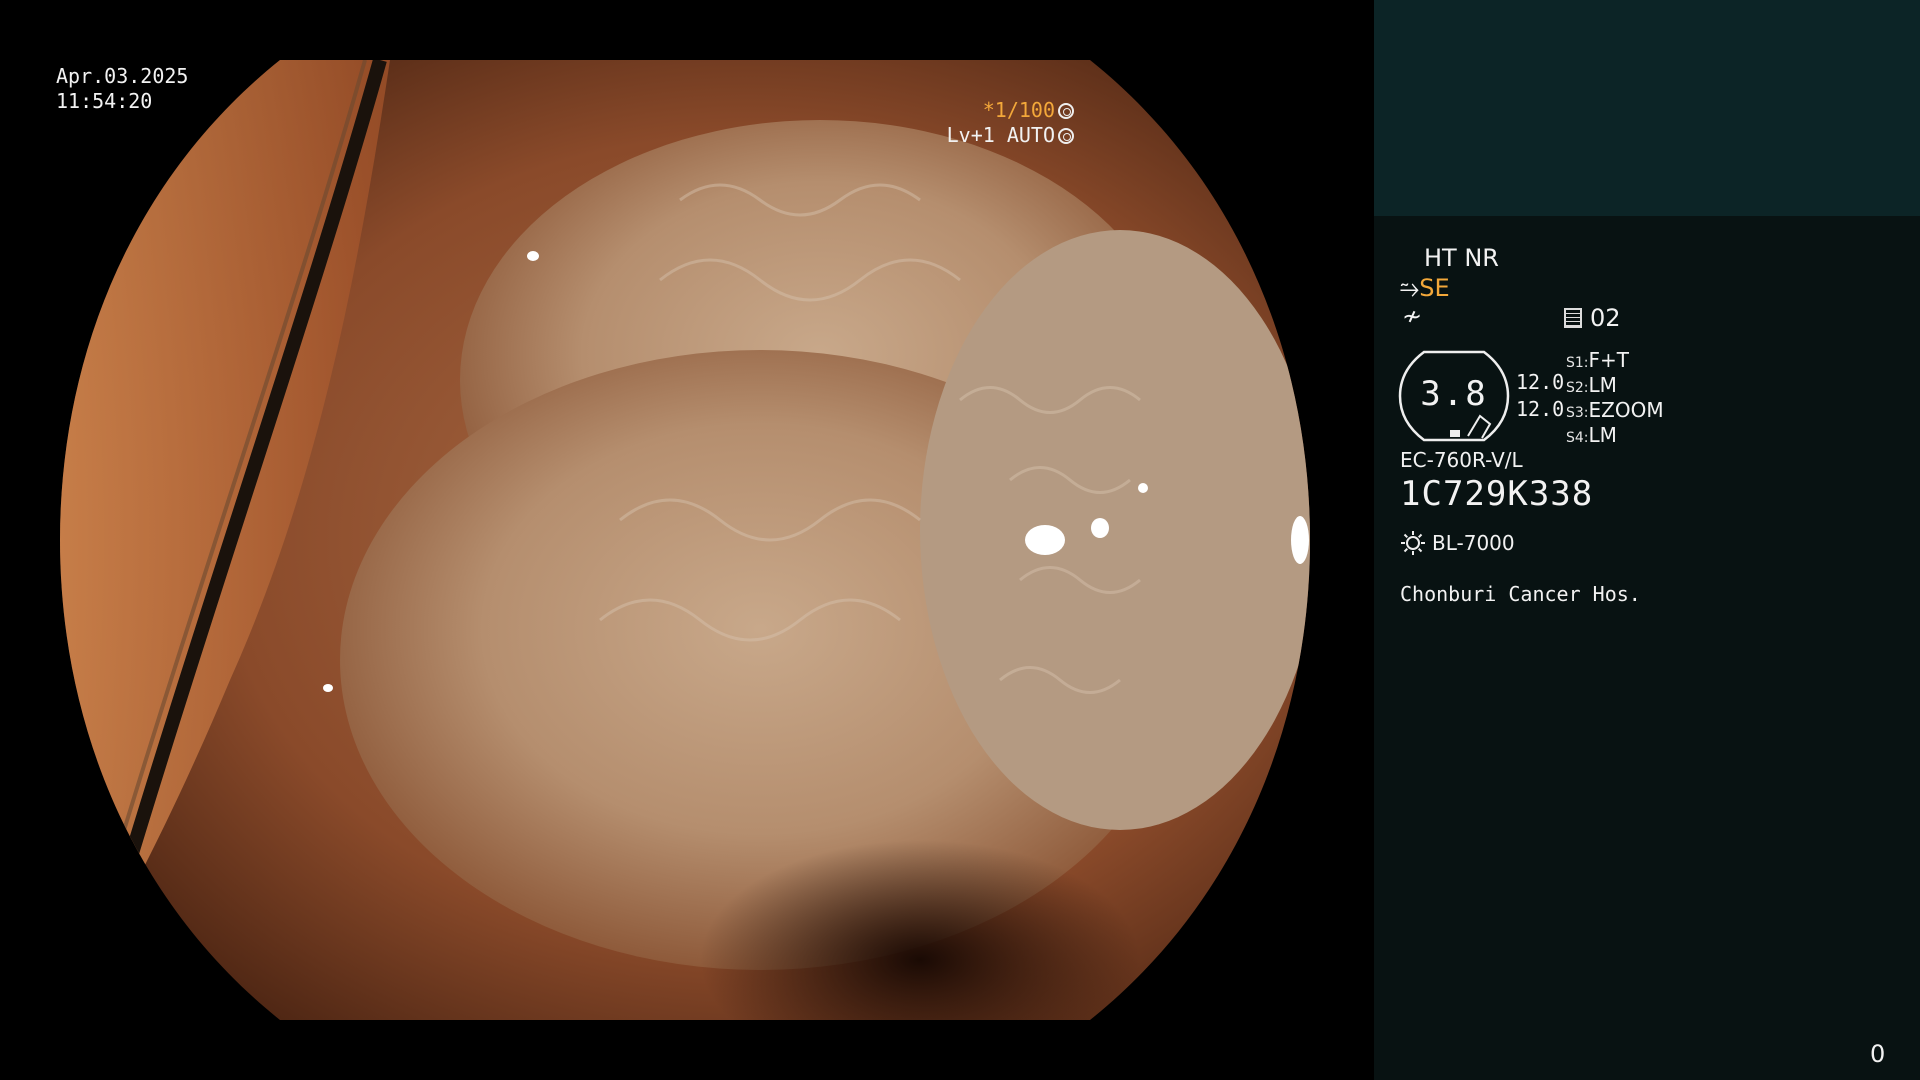 The height and width of the screenshot is (1080, 1920). What do you see at coordinates (1577, 413) in the screenshot?
I see `switch-3-key: S3:` at bounding box center [1577, 413].